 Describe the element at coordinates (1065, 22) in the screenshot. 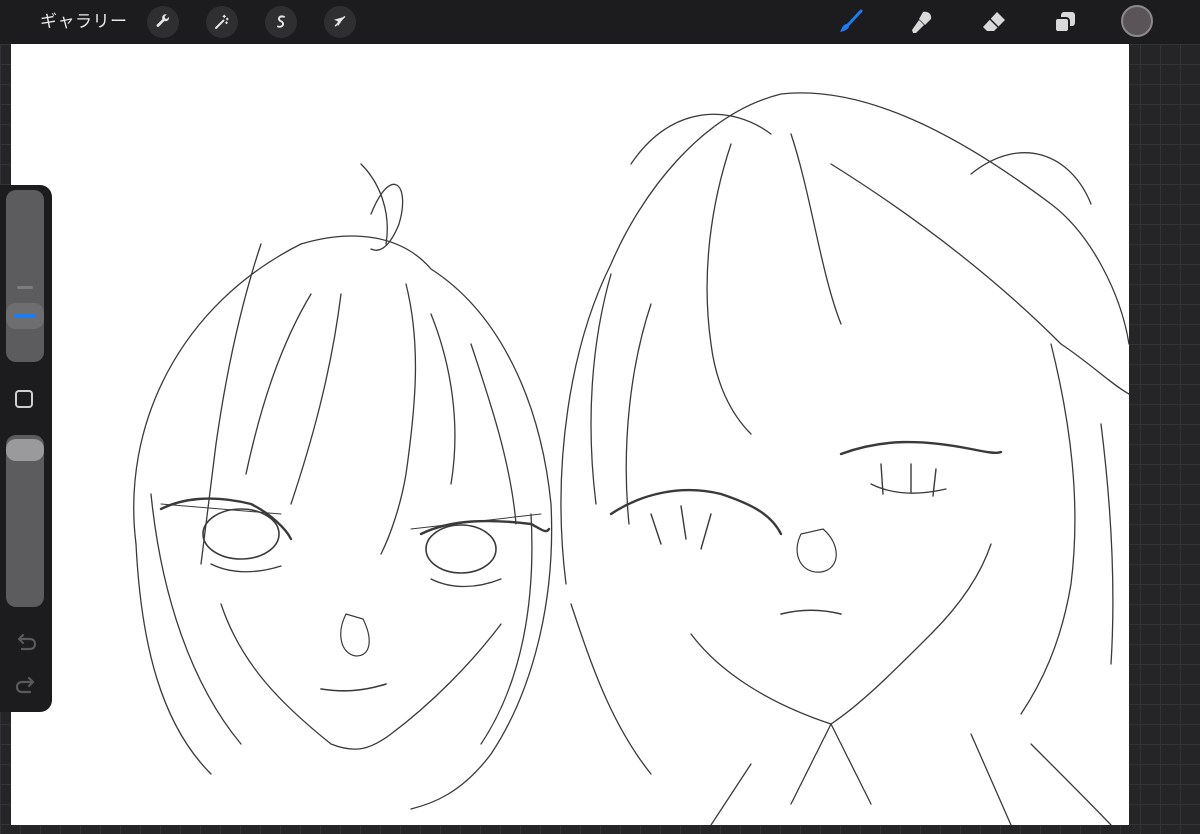

I see `layers-icon` at that location.